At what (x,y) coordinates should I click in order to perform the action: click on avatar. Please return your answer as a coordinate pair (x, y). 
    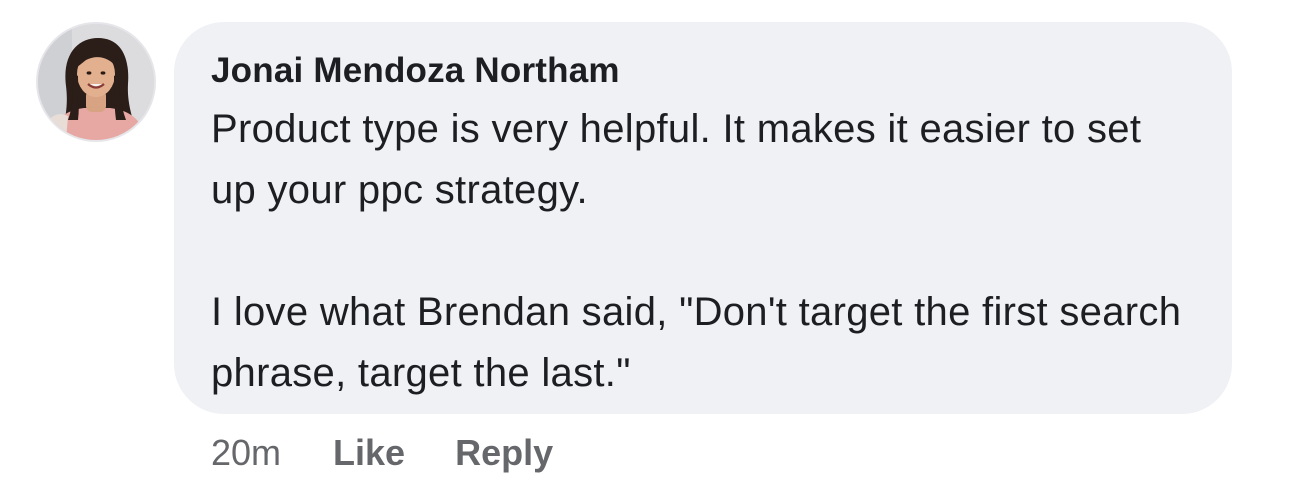
    Looking at the image, I should click on (96, 82).